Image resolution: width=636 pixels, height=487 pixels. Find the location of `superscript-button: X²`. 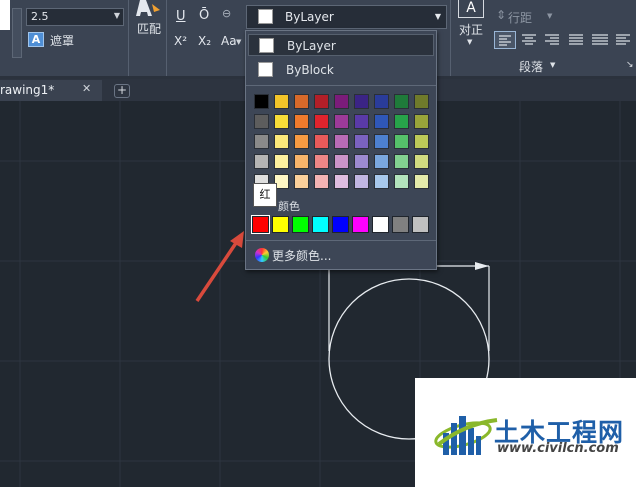

superscript-button: X² is located at coordinates (180, 41).